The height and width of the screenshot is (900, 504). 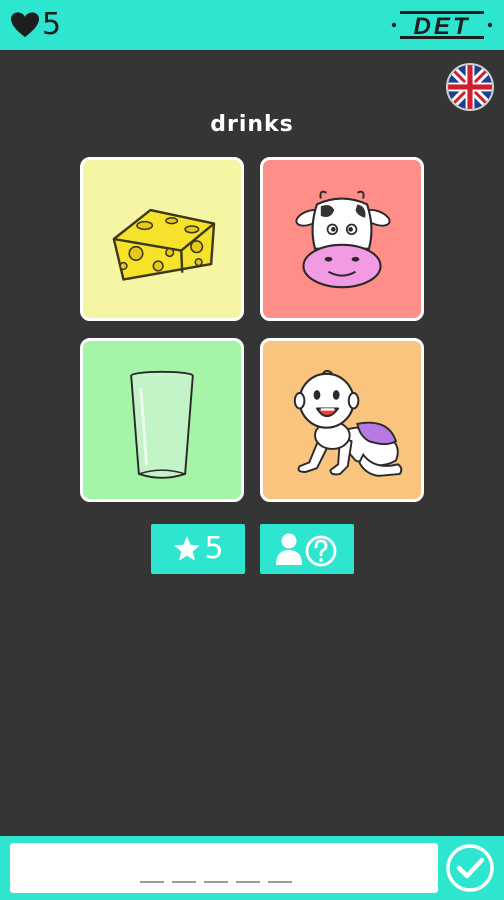 What do you see at coordinates (252, 25) in the screenshot?
I see `top-bar: 5 DET` at bounding box center [252, 25].